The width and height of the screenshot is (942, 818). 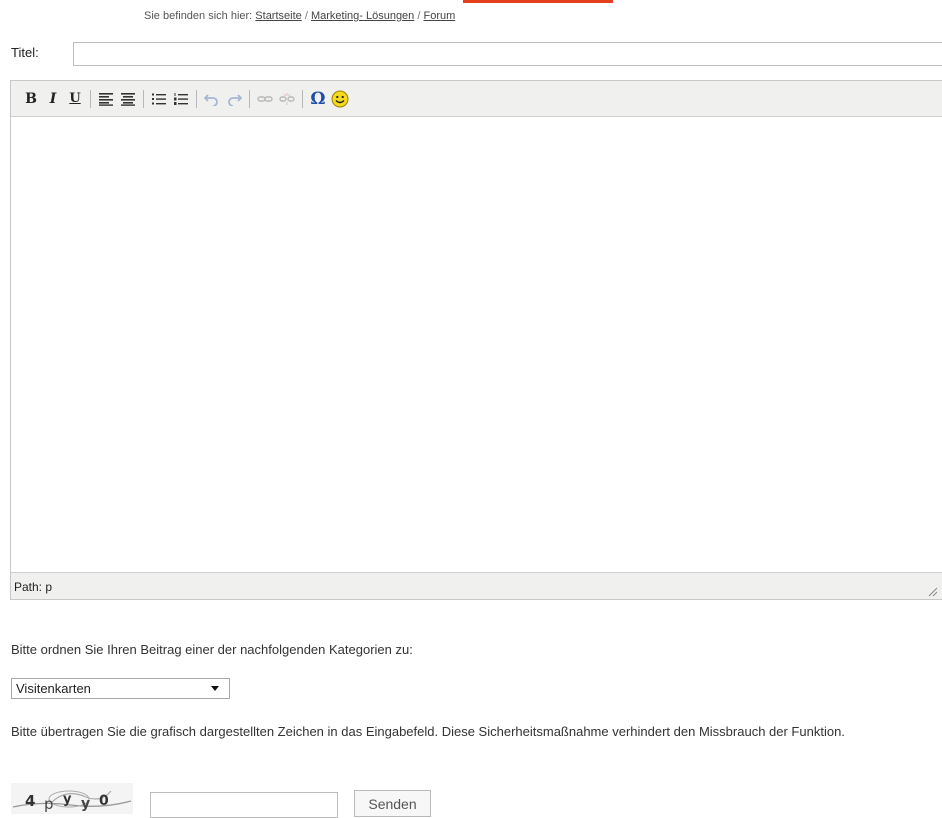 I want to click on svg-text: p, so click(x=49, y=804).